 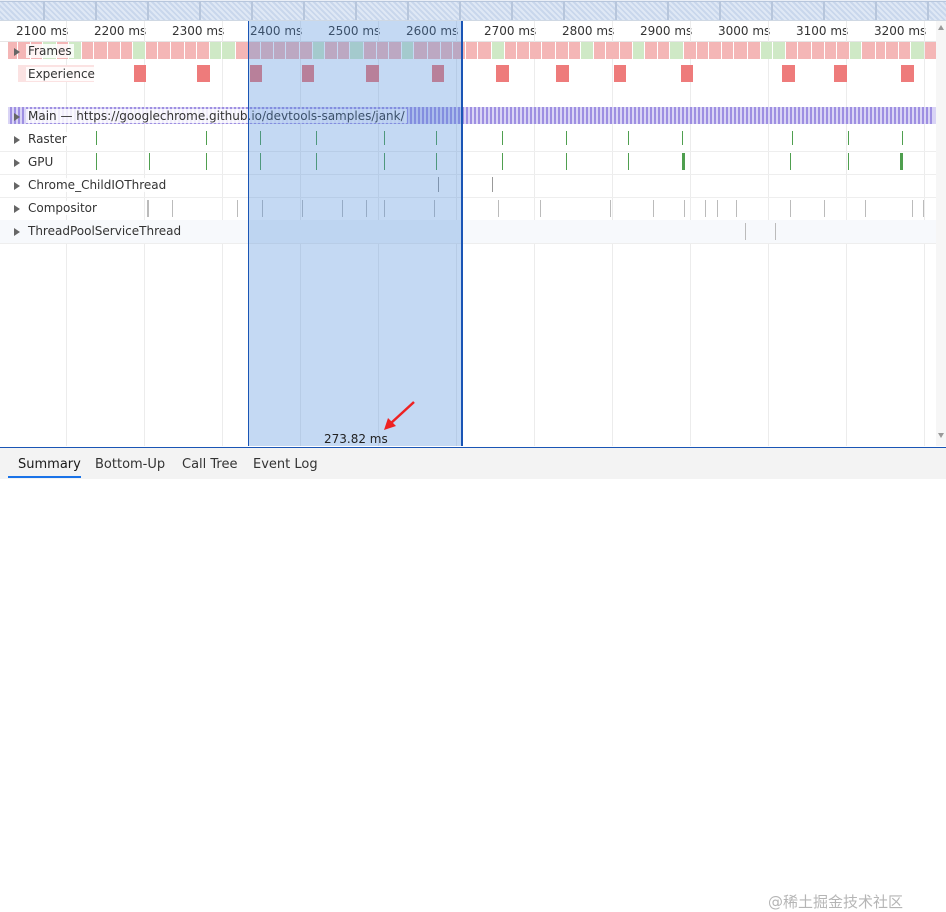 What do you see at coordinates (468, 163) in the screenshot?
I see `track-gpu: GPU` at bounding box center [468, 163].